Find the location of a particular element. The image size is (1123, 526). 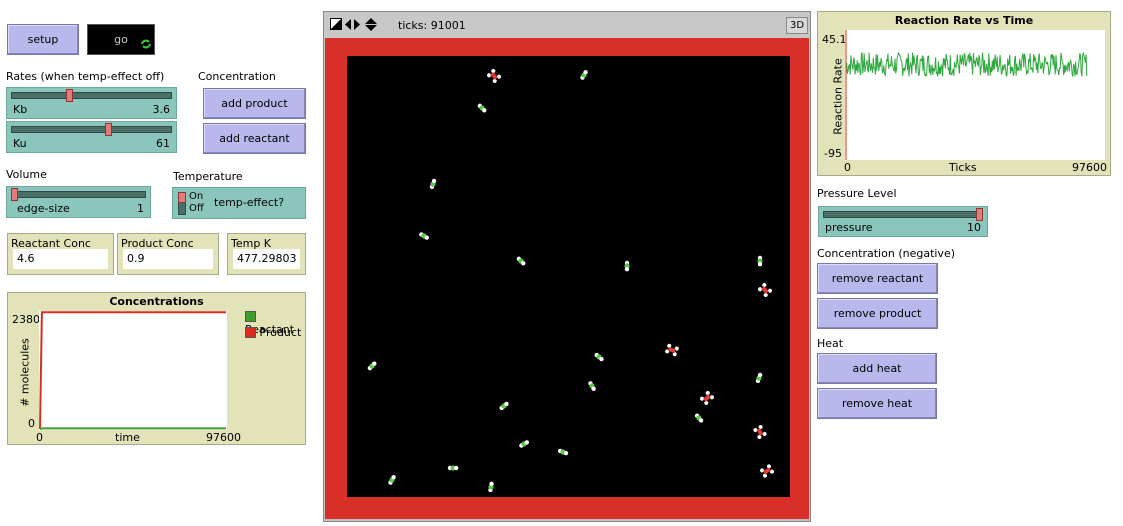

kb-slider-track is located at coordinates (91, 95).